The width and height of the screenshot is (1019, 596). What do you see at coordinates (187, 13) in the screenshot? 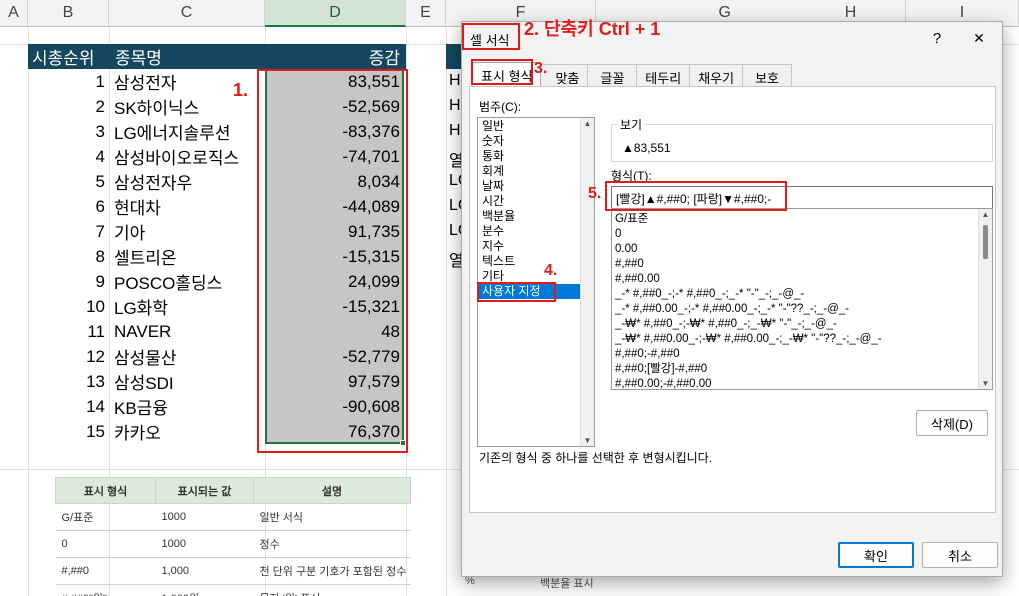
I see `column-header-c: C` at bounding box center [187, 13].